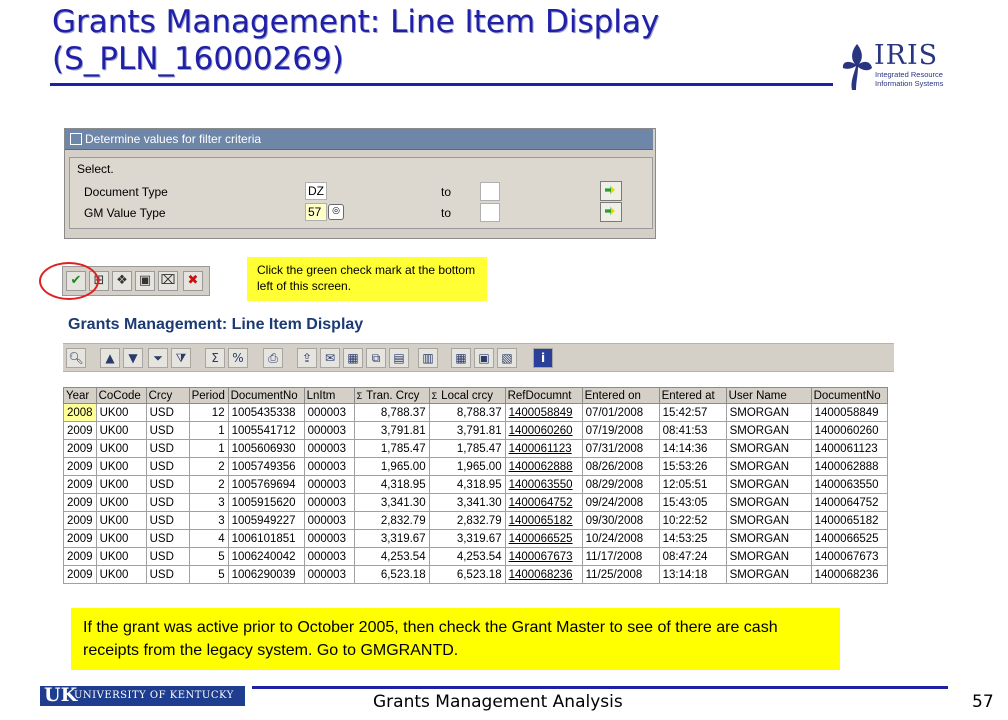 This screenshot has height=720, width=1008. I want to click on sort-ascending-icon: ▲, so click(110, 358).